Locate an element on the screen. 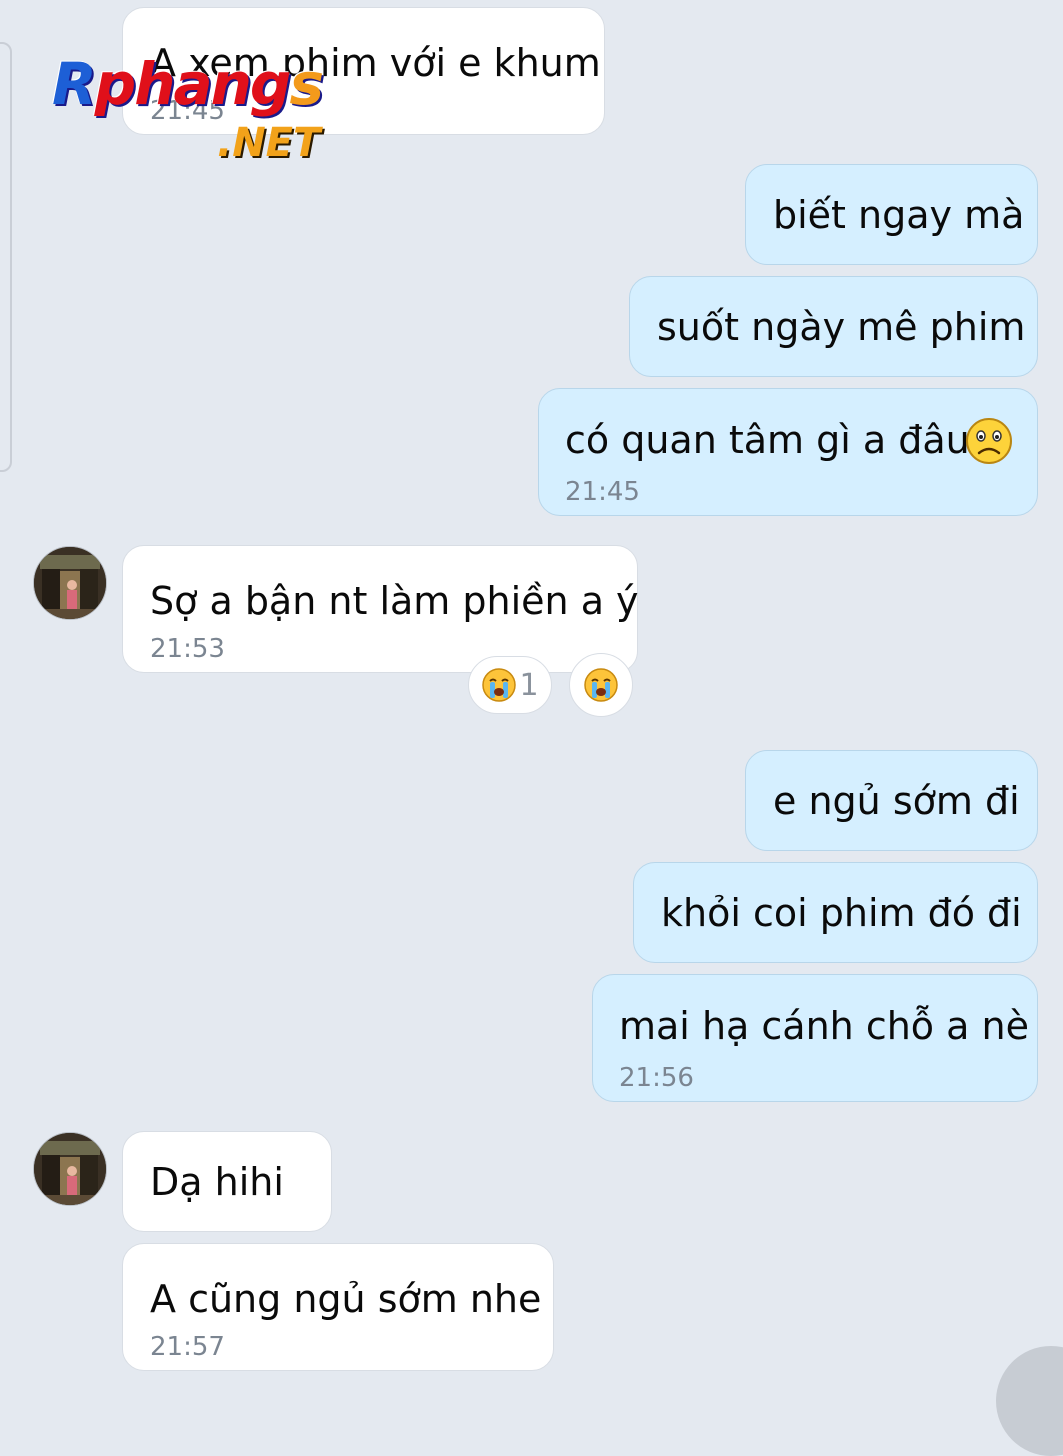 The height and width of the screenshot is (1456, 1063). incoming-message-bubble: A cũng ngủ sớm nhe 21:57 is located at coordinates (338, 1307).